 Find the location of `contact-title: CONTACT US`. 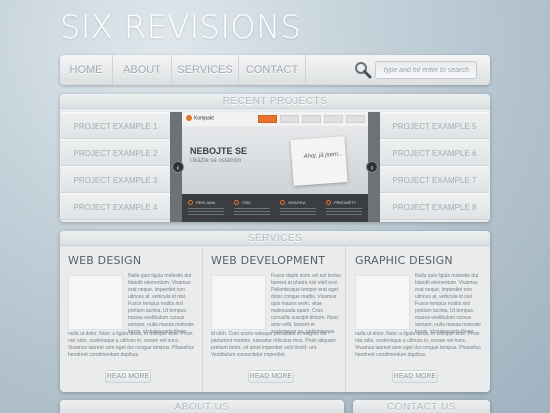

contact-title: CONTACT US is located at coordinates (421, 406).